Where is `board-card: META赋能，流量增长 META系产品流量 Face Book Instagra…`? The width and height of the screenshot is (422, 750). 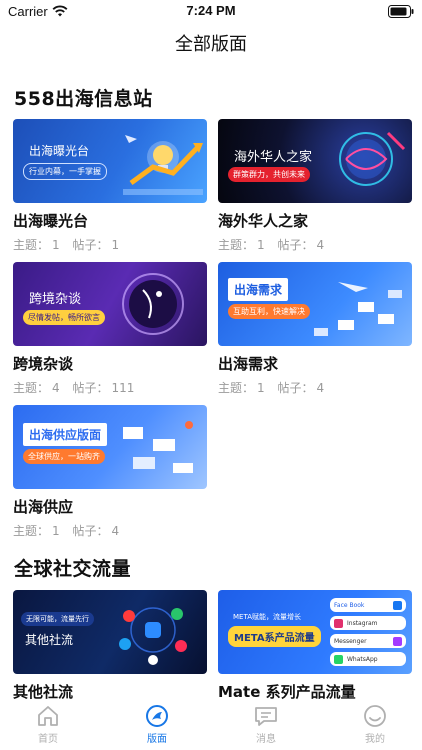
board-card: META赋能，流量增长 META系产品流量 Face Book Instagra… is located at coordinates (315, 646).